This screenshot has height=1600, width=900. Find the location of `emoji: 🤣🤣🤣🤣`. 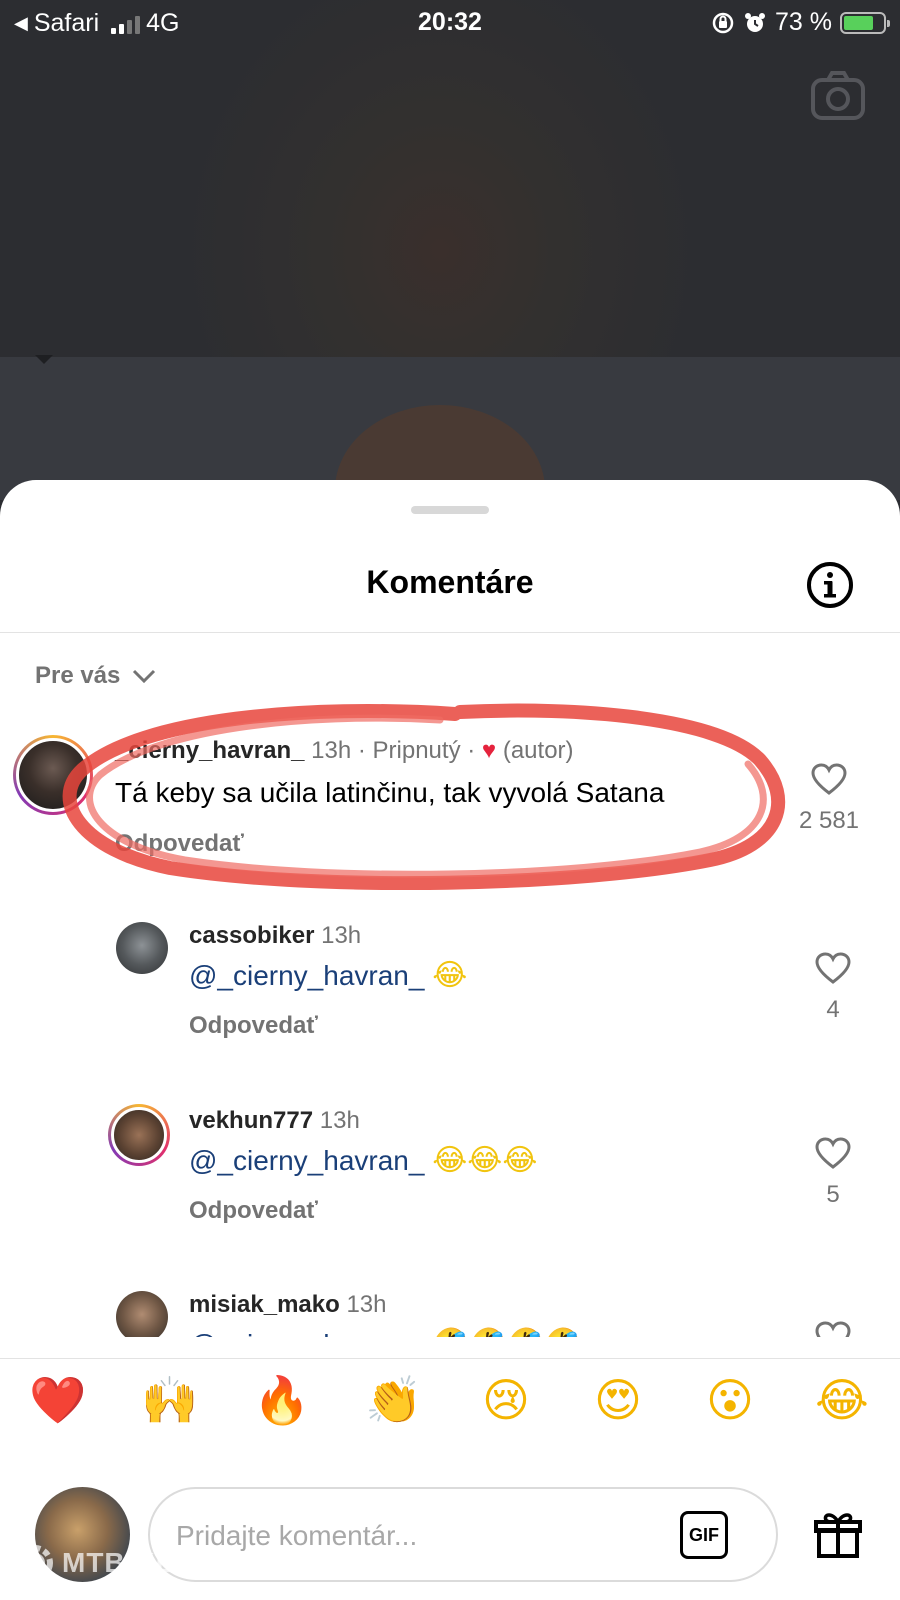

emoji: 🤣🤣🤣🤣 is located at coordinates (506, 1332).